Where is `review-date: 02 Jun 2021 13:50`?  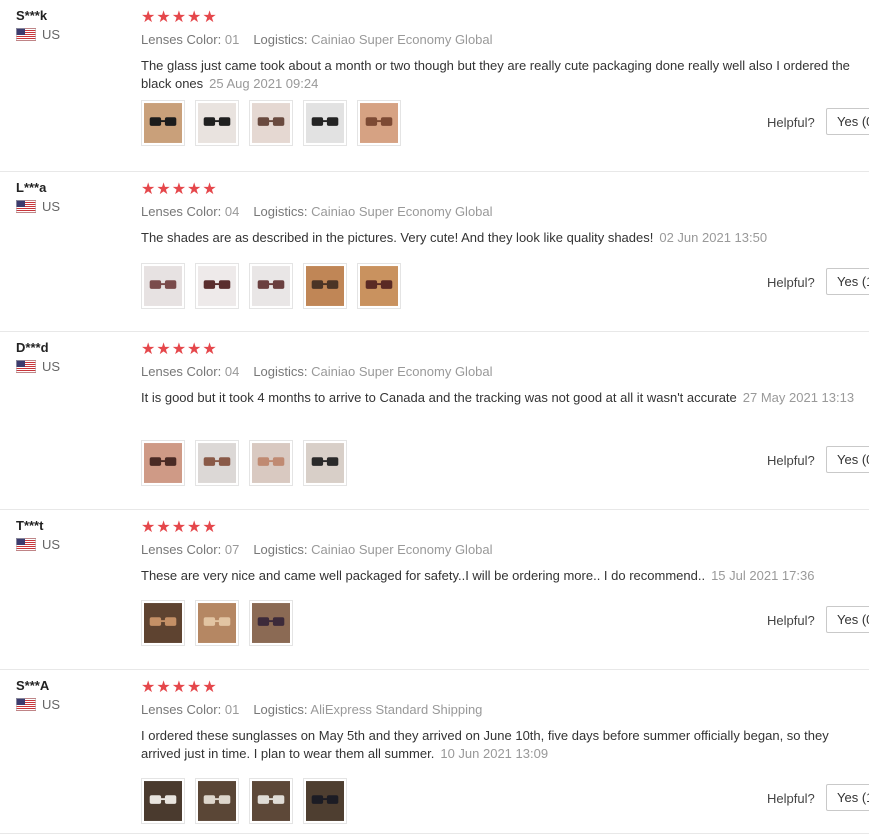 review-date: 02 Jun 2021 13:50 is located at coordinates (713, 237).